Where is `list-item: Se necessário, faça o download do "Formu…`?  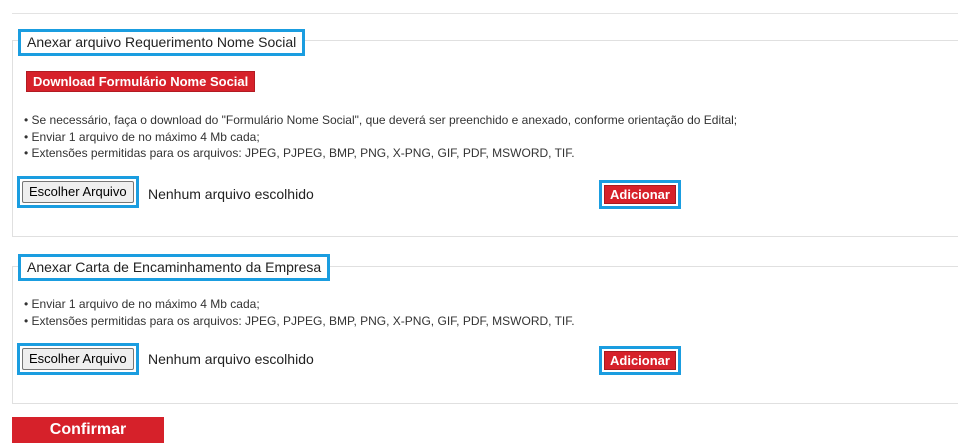 list-item: Se necessário, faça o download do "Formu… is located at coordinates (381, 120).